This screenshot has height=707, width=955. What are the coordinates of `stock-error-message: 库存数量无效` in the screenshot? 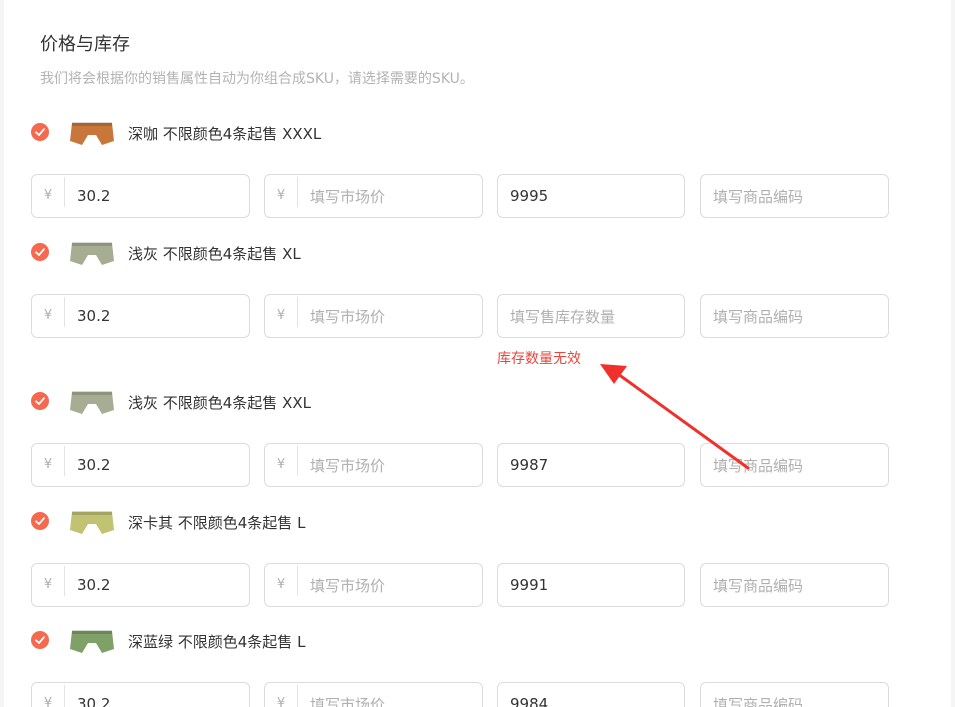 It's located at (539, 359).